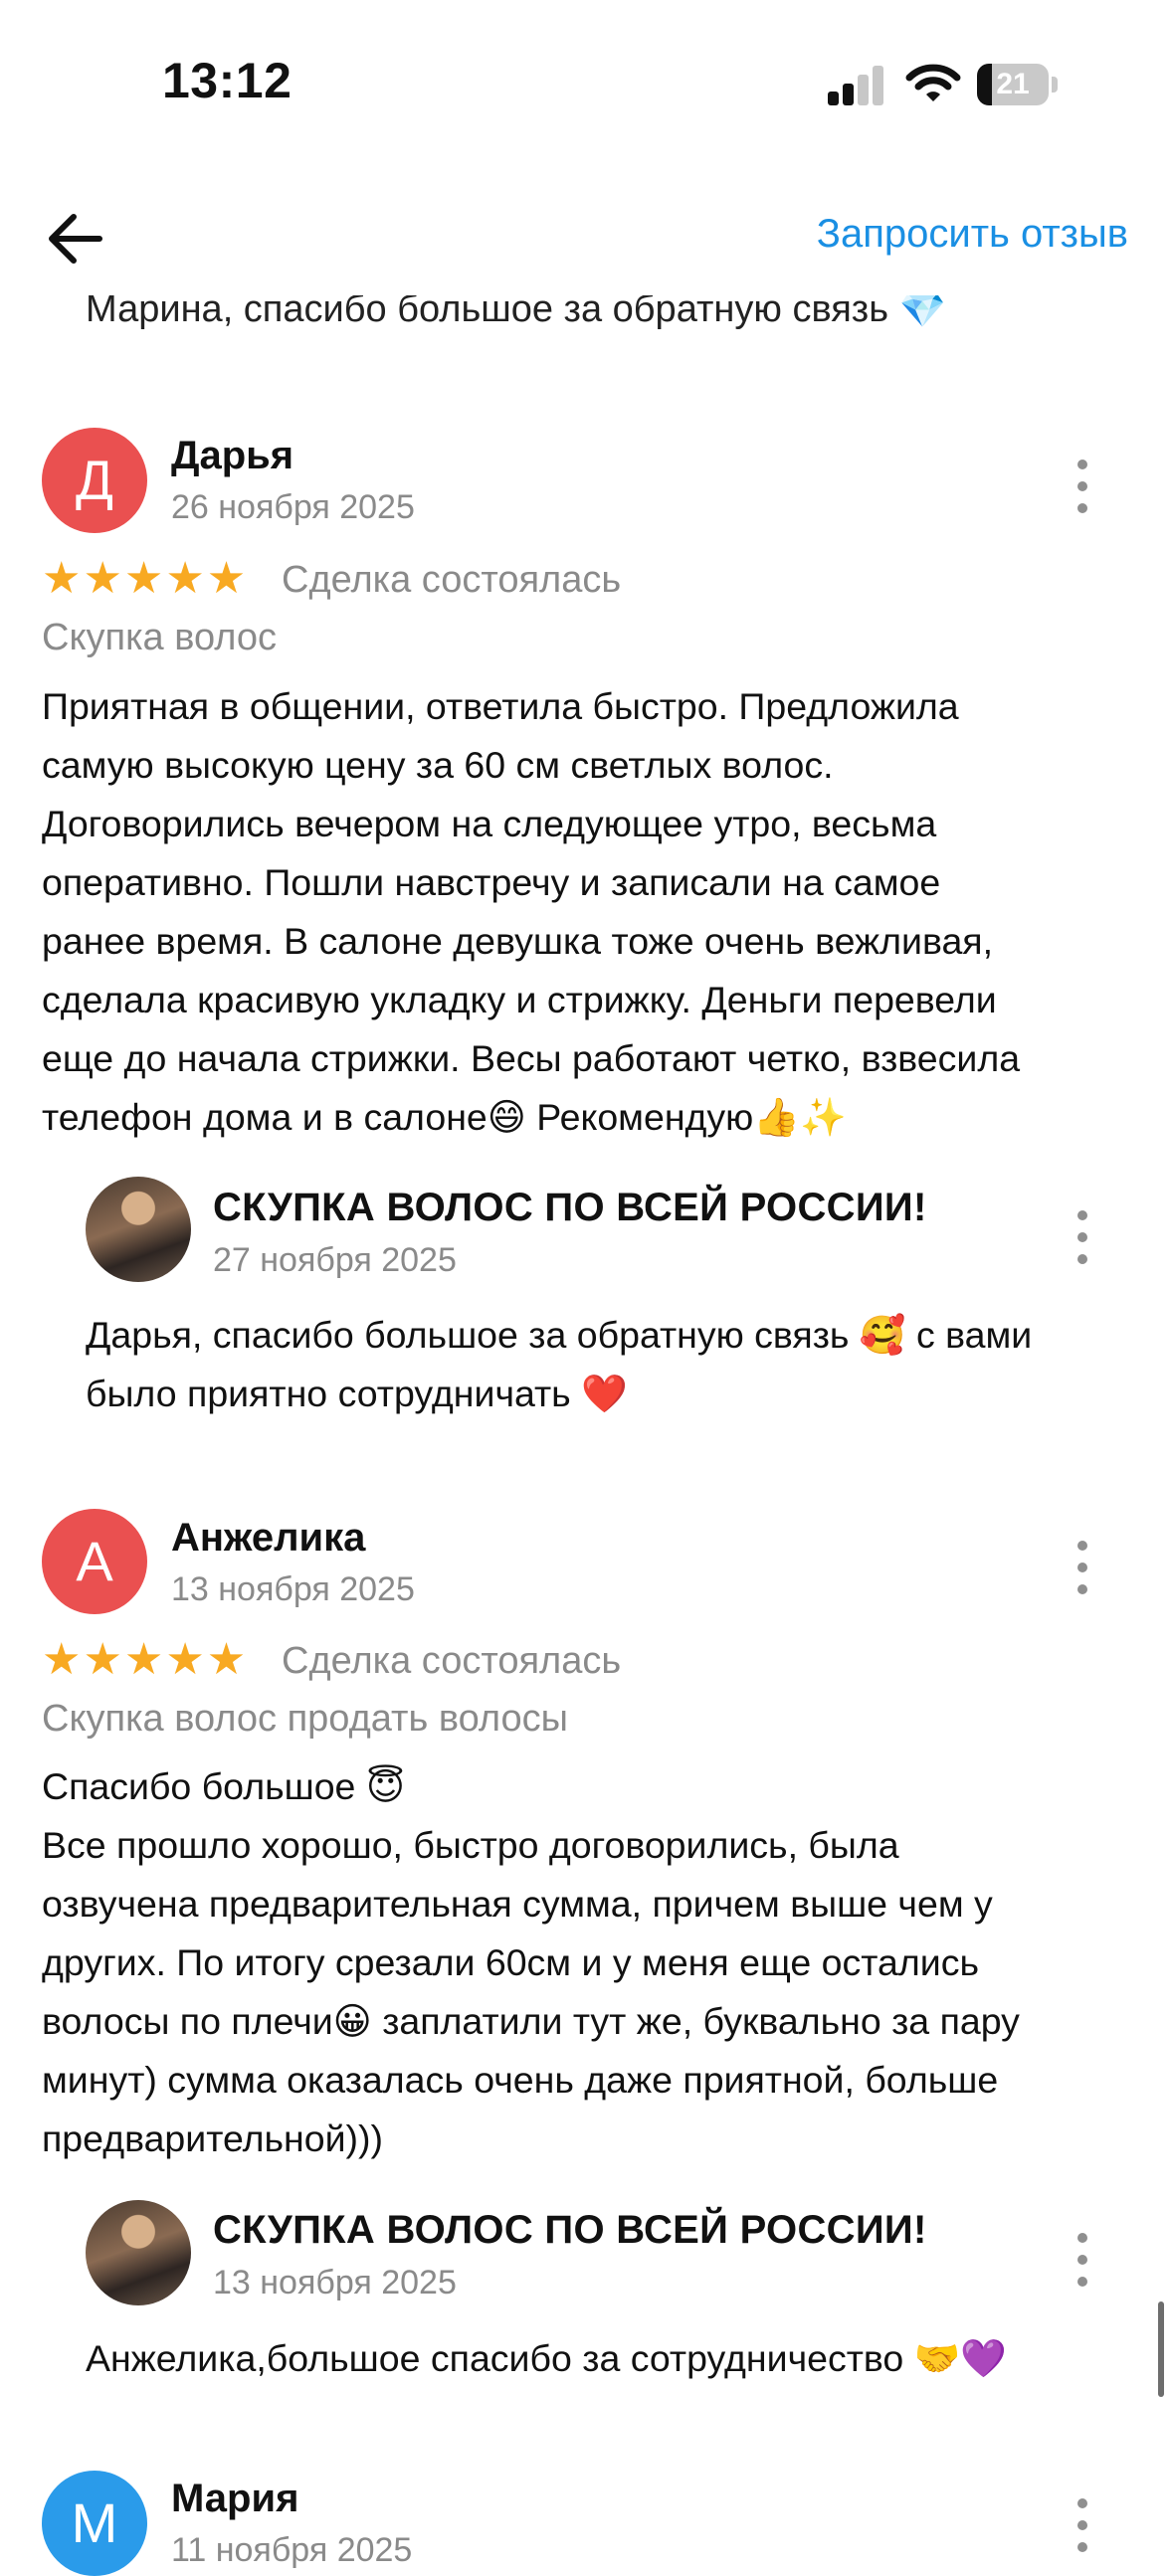 This screenshot has width=1172, height=2576. What do you see at coordinates (305, 1719) in the screenshot?
I see `service-name: Скупка волос продать волосы` at bounding box center [305, 1719].